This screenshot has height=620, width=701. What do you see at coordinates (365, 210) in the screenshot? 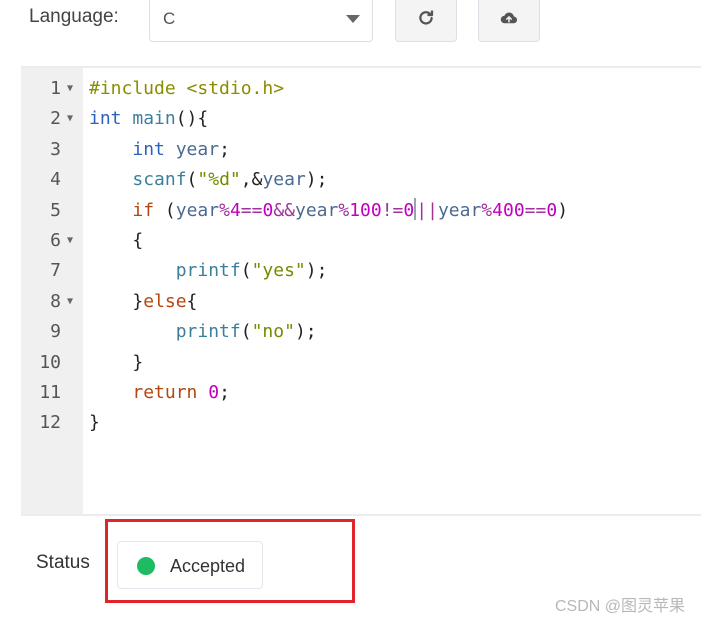
I see `code-token: 100` at bounding box center [365, 210].